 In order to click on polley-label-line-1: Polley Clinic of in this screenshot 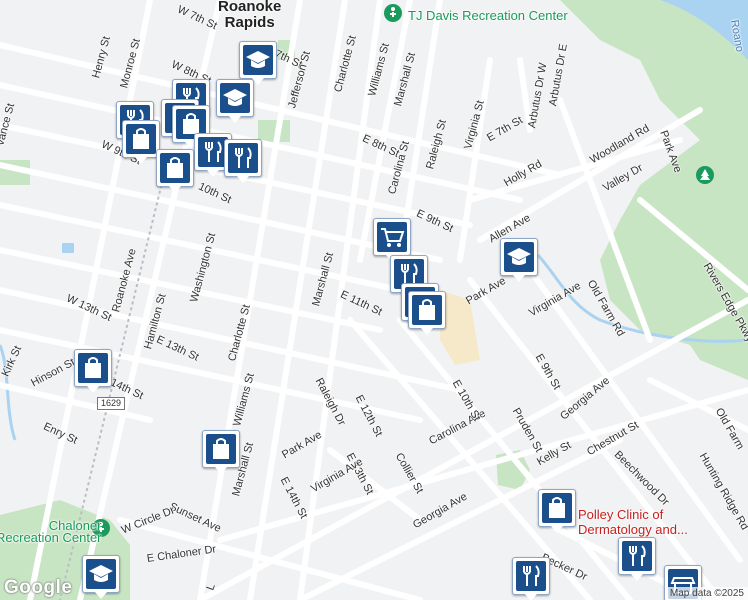, I will do `click(621, 514)`.